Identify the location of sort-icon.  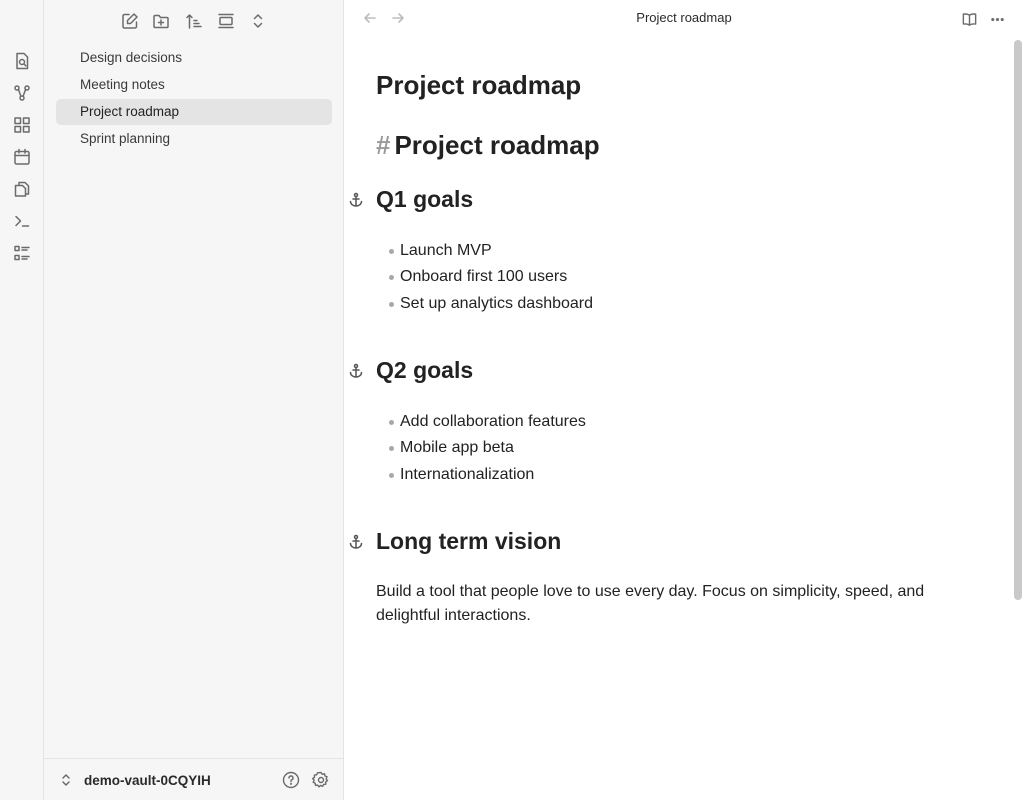
(194, 21).